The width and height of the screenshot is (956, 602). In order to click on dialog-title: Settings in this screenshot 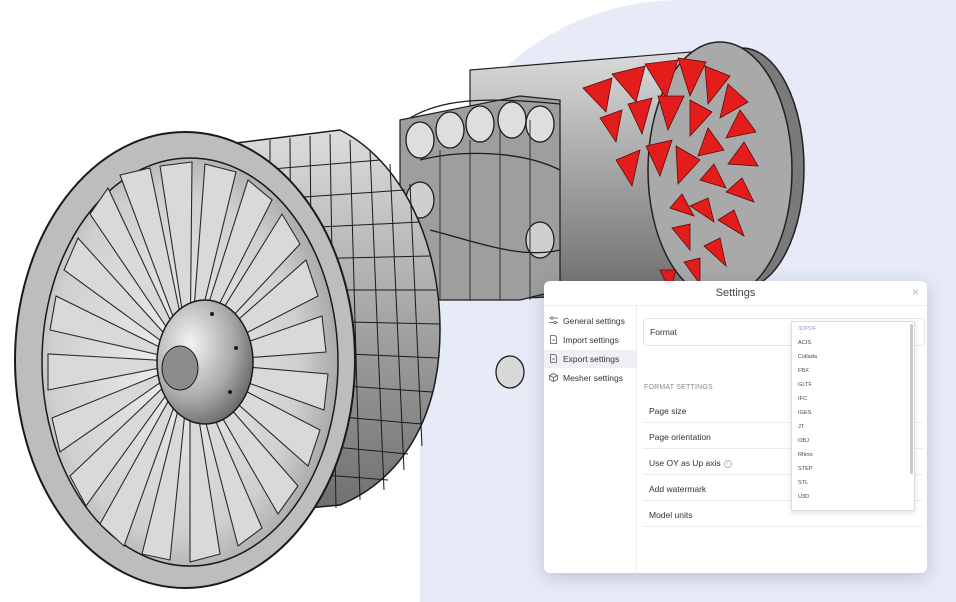, I will do `click(735, 293)`.